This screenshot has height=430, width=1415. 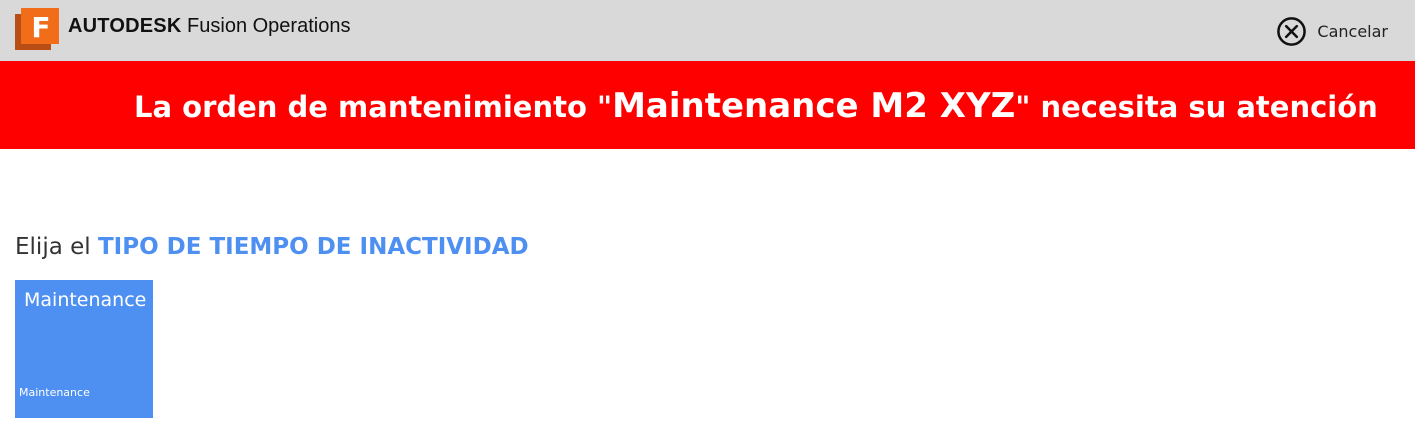 What do you see at coordinates (56, 247) in the screenshot?
I see `prompt-prefix: Elija el` at bounding box center [56, 247].